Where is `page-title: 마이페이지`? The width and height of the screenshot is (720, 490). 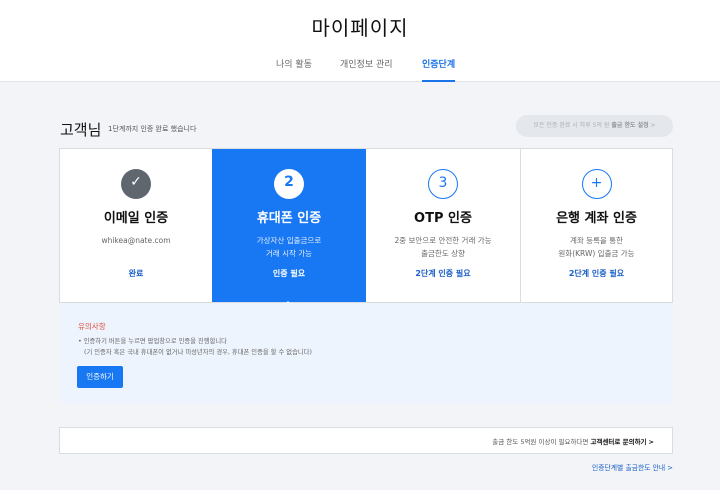 page-title: 마이페이지 is located at coordinates (360, 28).